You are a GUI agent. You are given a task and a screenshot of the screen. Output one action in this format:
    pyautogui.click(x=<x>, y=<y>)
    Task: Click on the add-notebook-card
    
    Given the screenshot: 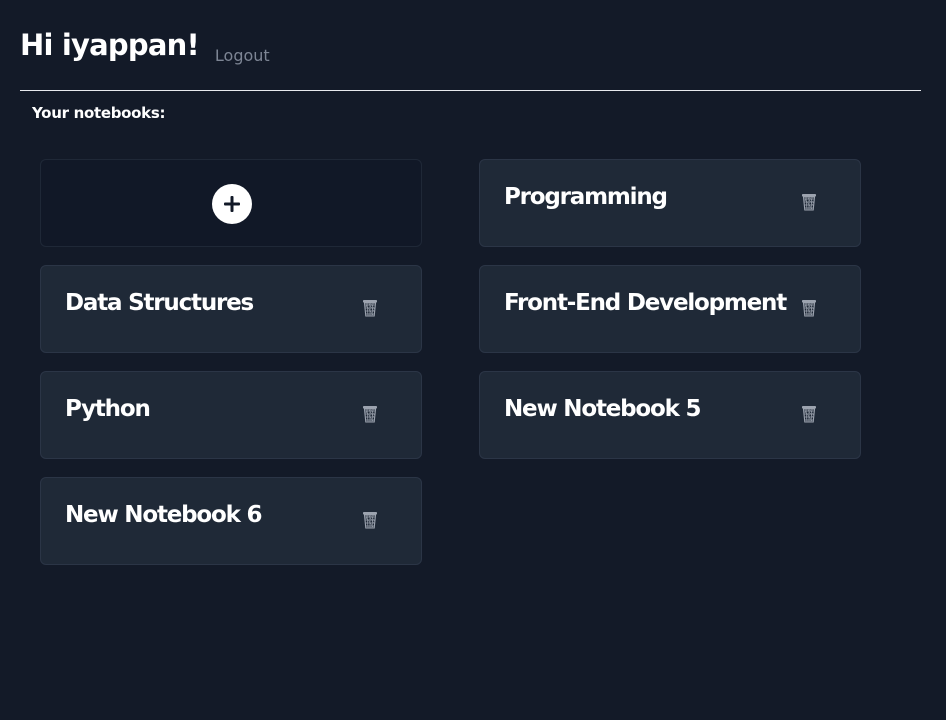 What is the action you would take?
    pyautogui.click(x=231, y=203)
    